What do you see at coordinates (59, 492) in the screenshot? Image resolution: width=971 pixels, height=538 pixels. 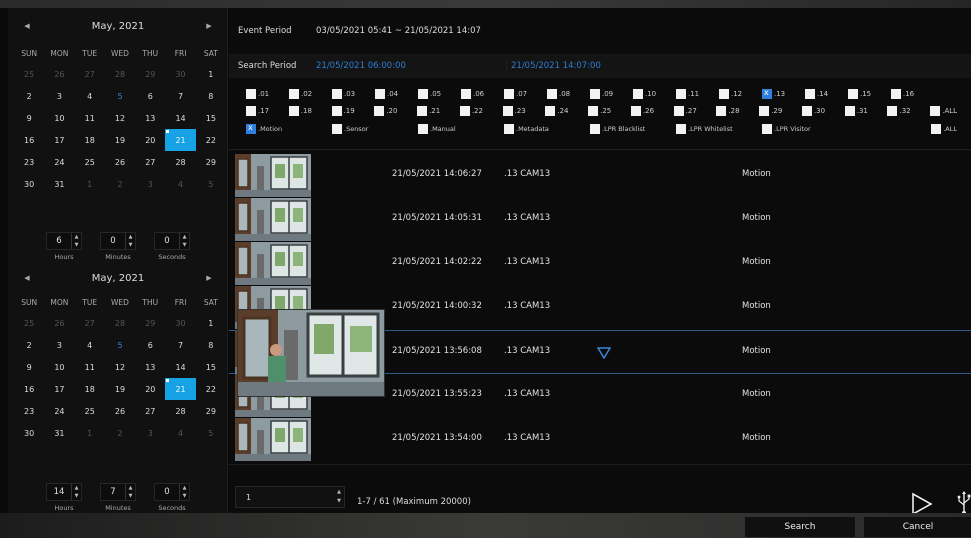 I see `end-hours-value: 14` at bounding box center [59, 492].